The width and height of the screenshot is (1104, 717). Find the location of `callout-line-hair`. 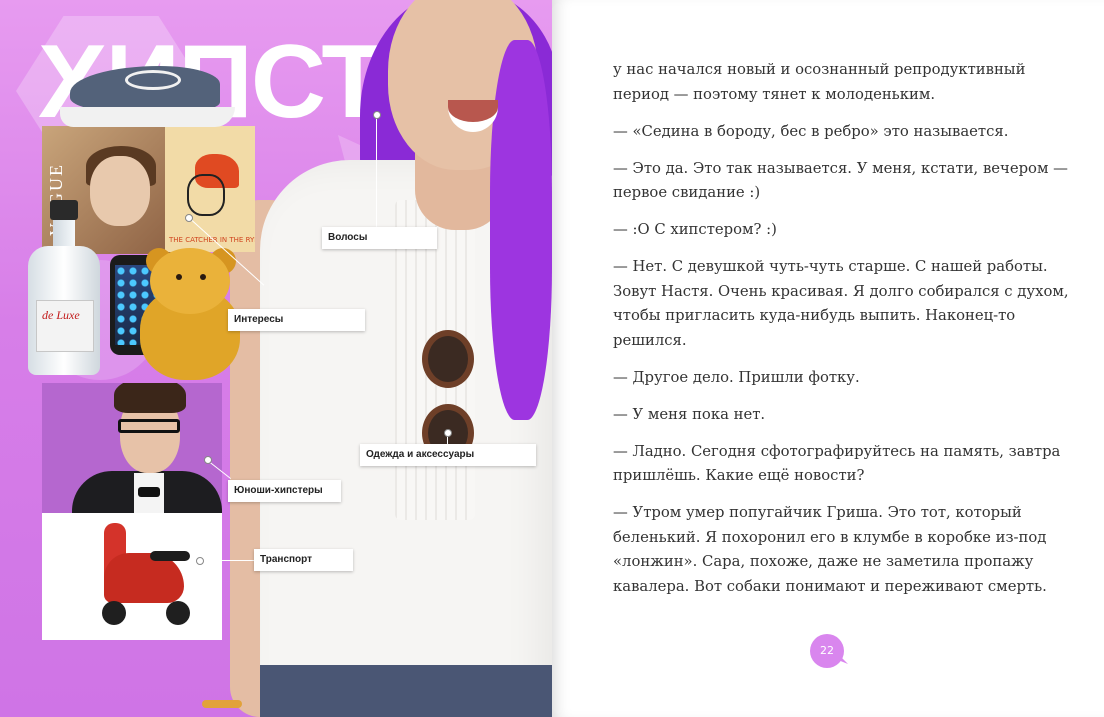

callout-line-hair is located at coordinates (376, 177).